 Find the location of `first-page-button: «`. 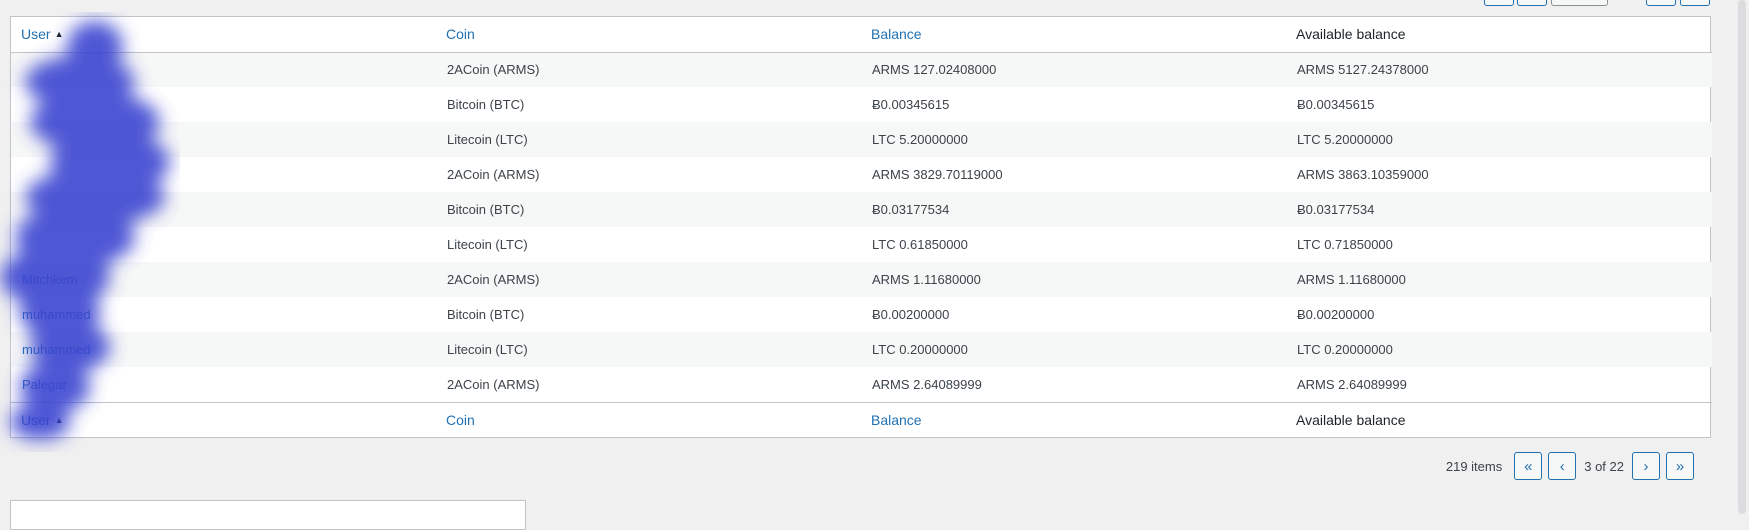

first-page-button: « is located at coordinates (1528, 466).